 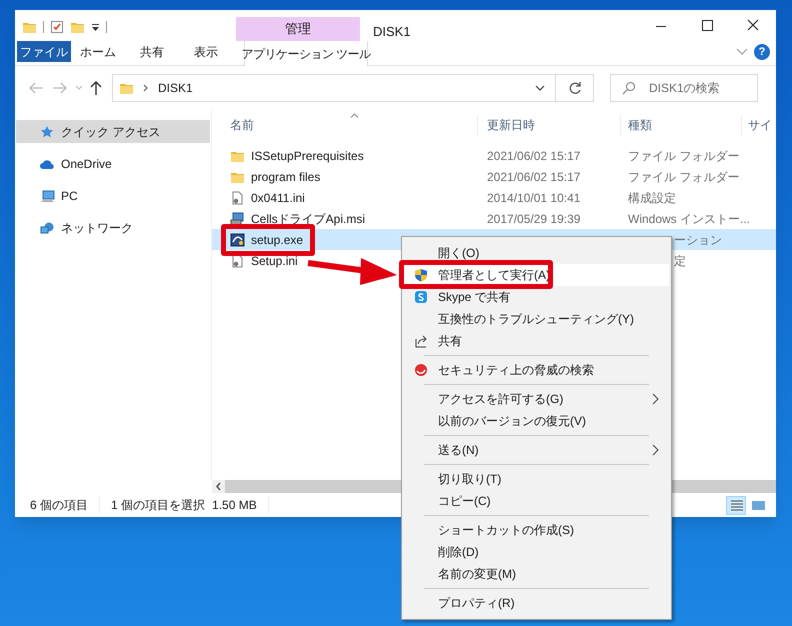 What do you see at coordinates (308, 219) in the screenshot?
I see `file-name: CellsドライブApi.msi` at bounding box center [308, 219].